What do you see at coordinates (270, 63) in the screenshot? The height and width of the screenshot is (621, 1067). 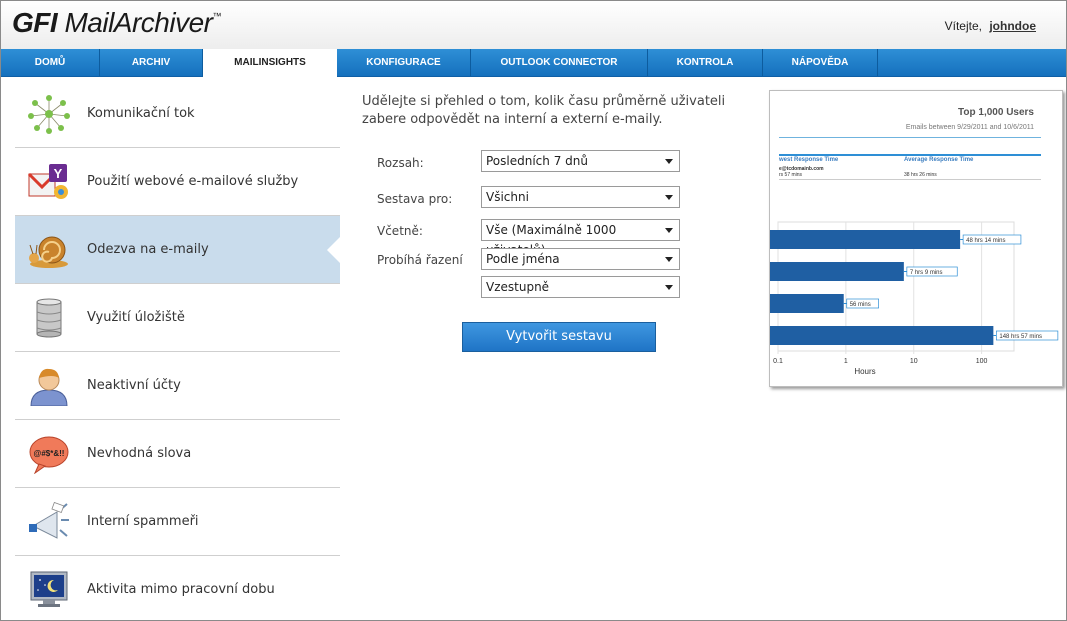 I see `tab-mailinsights: MailInsights` at bounding box center [270, 63].